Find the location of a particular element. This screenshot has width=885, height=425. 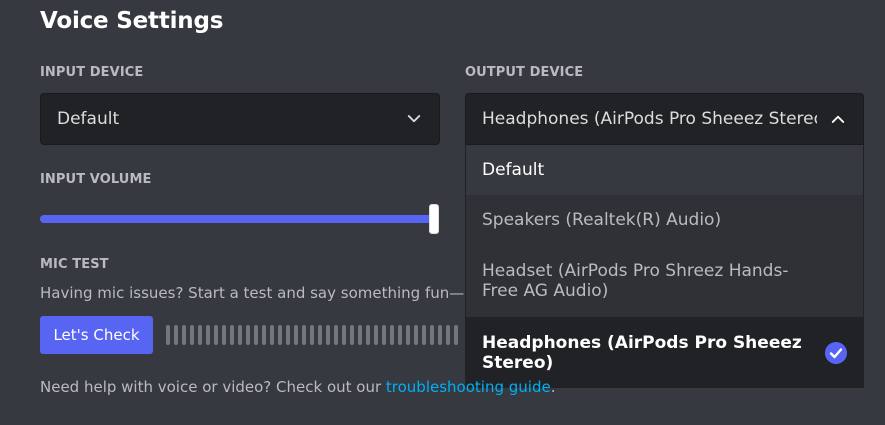

input-volume-label: INPUT VOLUME is located at coordinates (96, 179).